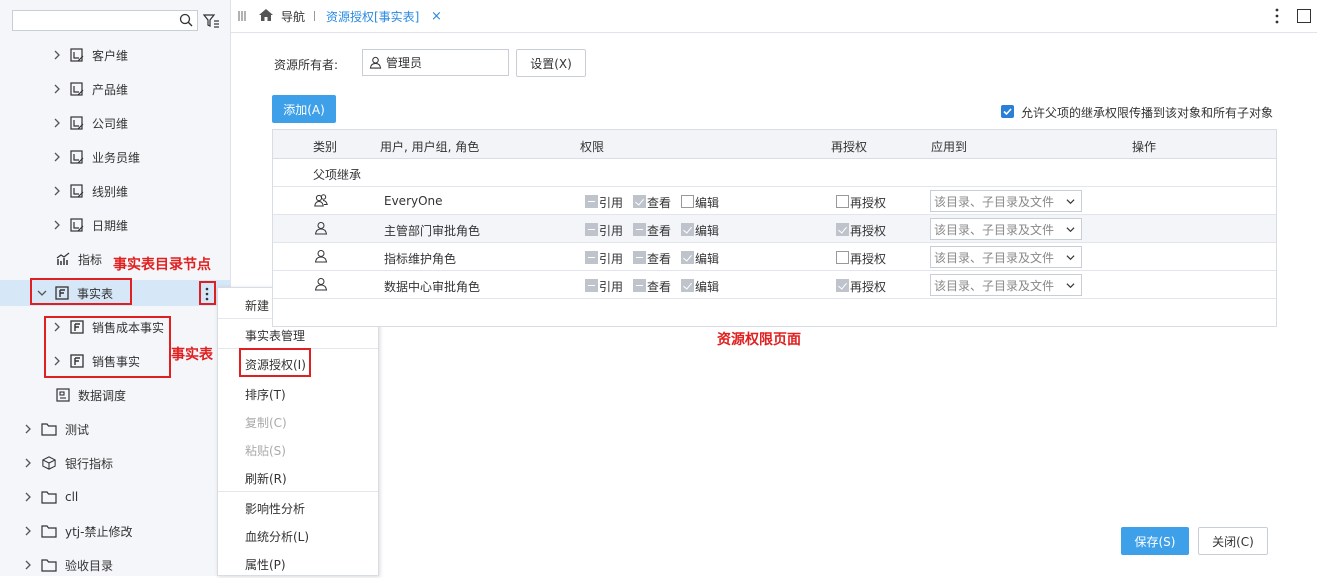 Image resolution: width=1317 pixels, height=578 pixels. Describe the element at coordinates (321, 284) in the screenshot. I see `role-icon` at that location.